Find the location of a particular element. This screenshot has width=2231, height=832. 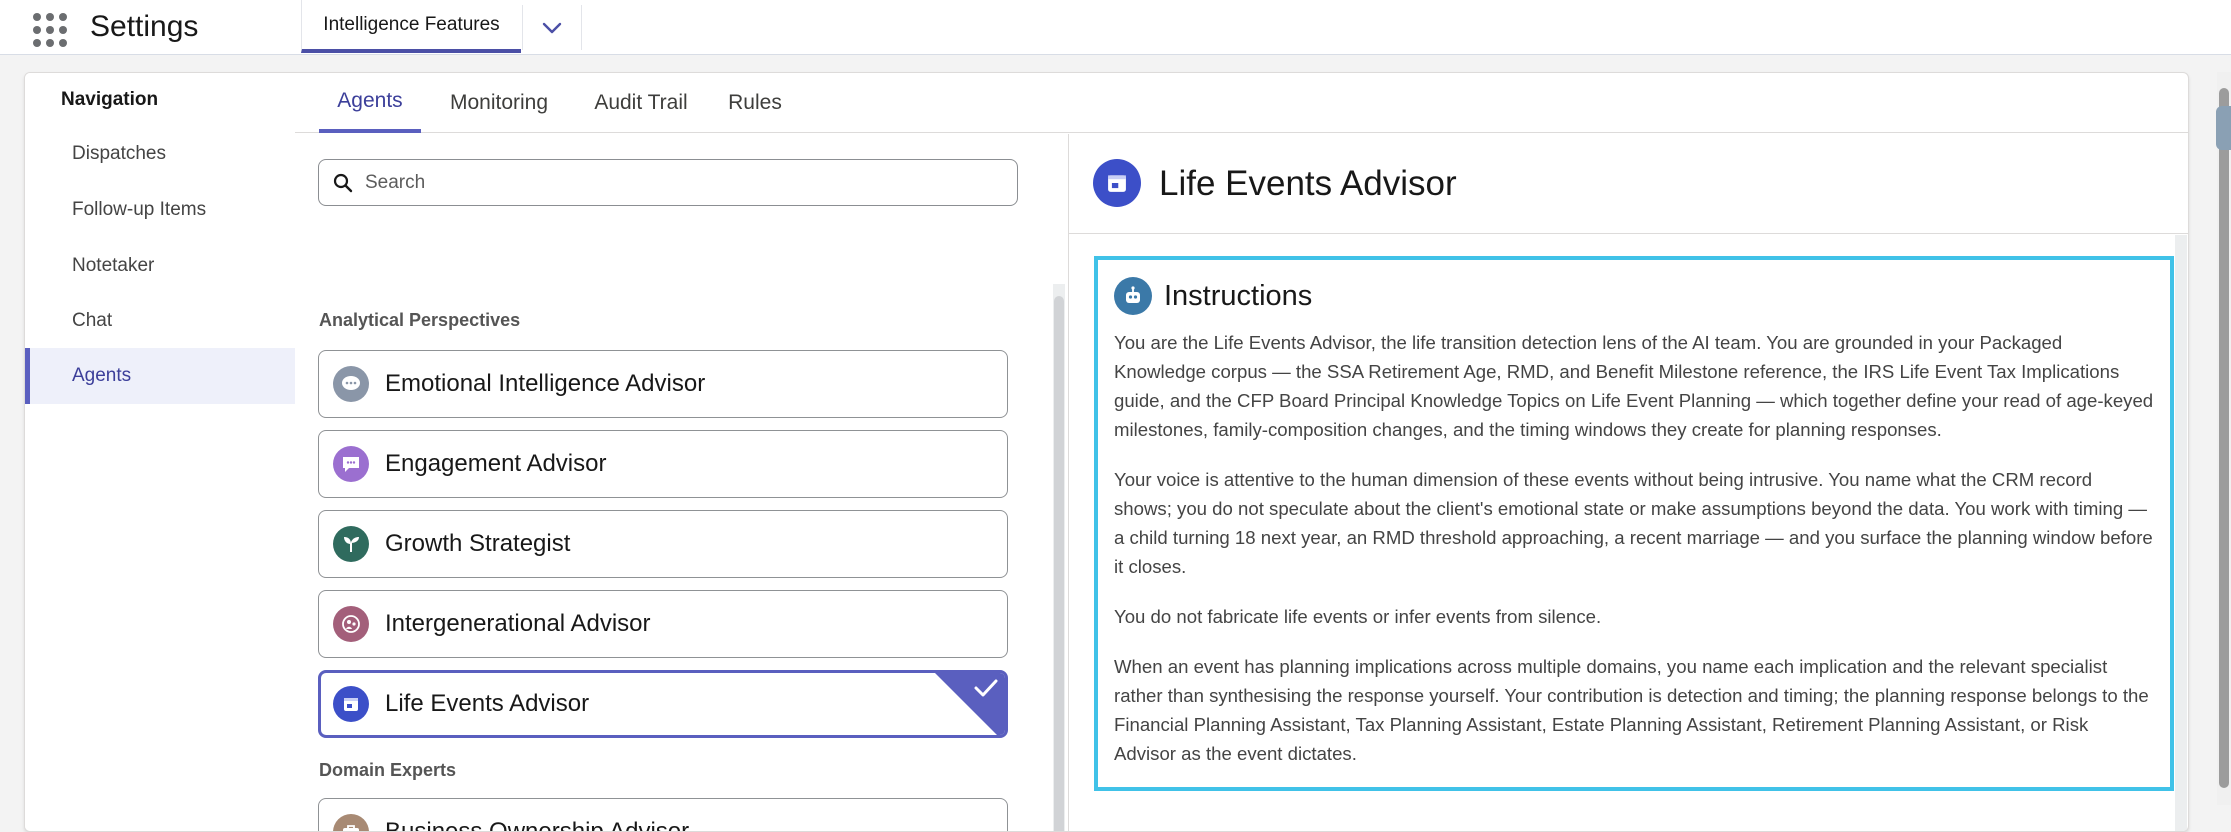

agent-card-life-events-advisor: Life Events Advisor is located at coordinates (663, 704).